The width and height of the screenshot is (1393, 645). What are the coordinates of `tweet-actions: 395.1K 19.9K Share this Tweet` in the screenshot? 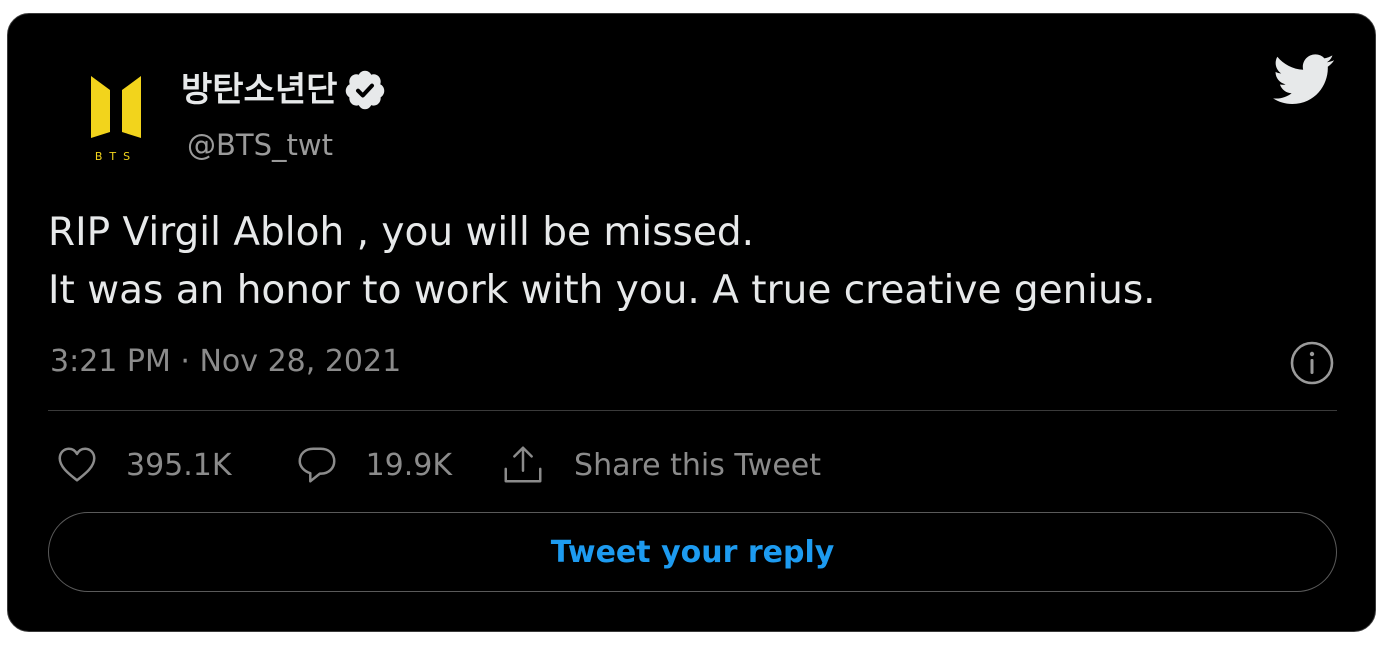 It's located at (437, 465).